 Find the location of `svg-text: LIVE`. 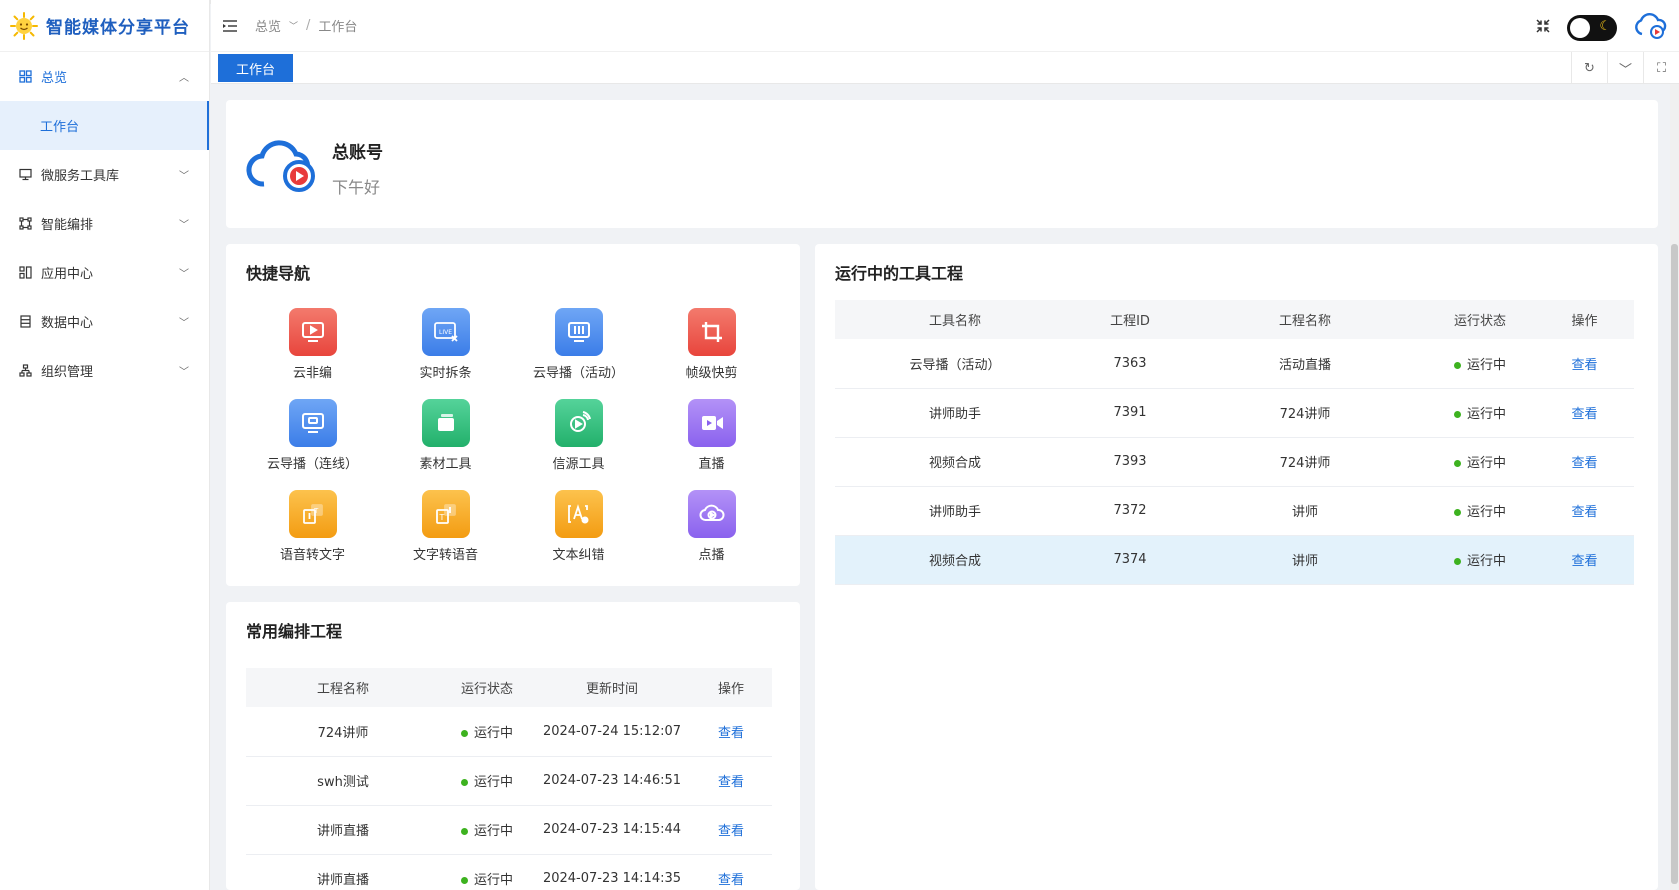

svg-text: LIVE is located at coordinates (445, 332).